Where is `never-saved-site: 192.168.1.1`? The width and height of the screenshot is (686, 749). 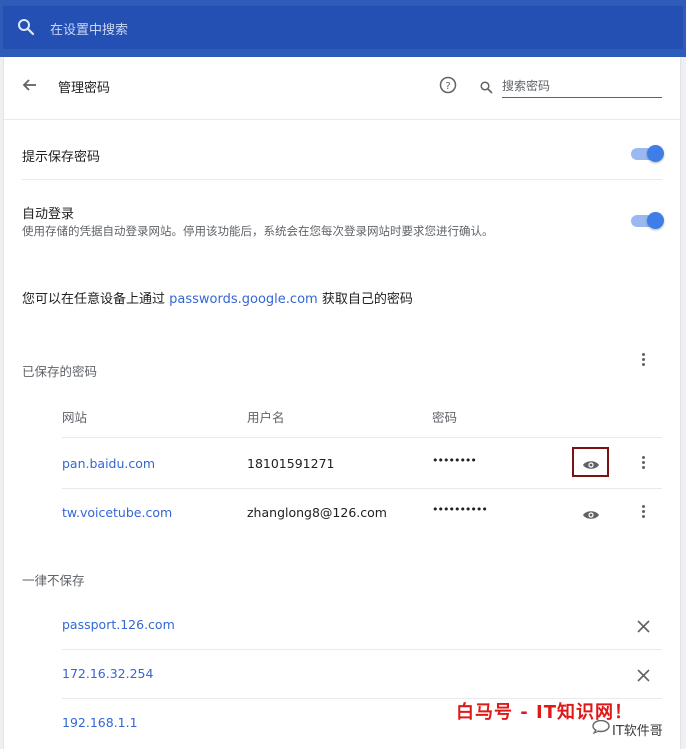
never-saved-site: 192.168.1.1 is located at coordinates (100, 722).